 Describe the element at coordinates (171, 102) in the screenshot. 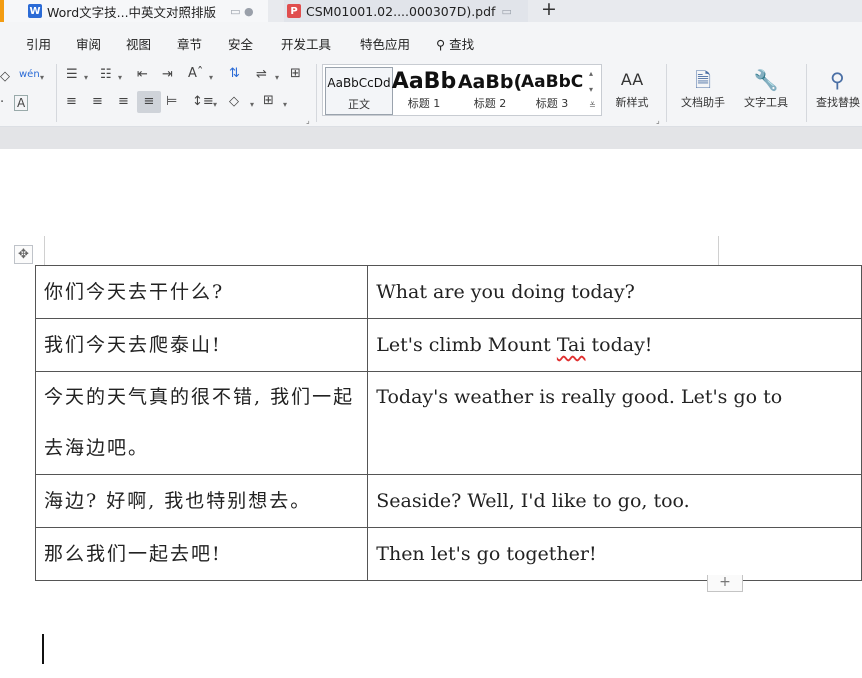

I see `distribute-icon: ⊨` at that location.